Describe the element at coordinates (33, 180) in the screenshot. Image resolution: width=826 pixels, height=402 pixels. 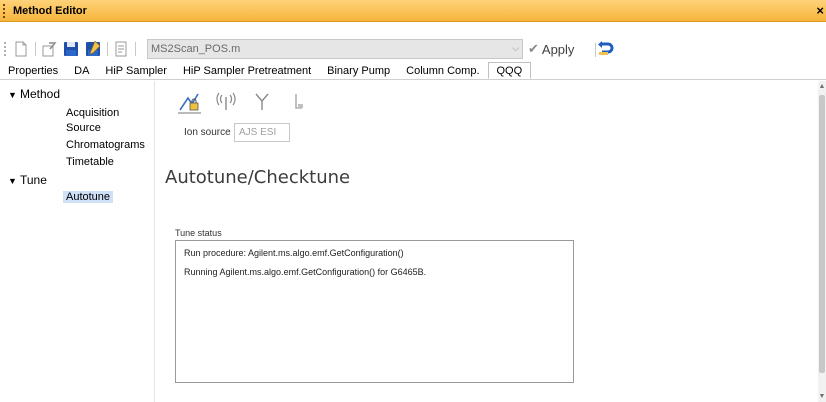
I see `tree-node-label: Tune` at that location.